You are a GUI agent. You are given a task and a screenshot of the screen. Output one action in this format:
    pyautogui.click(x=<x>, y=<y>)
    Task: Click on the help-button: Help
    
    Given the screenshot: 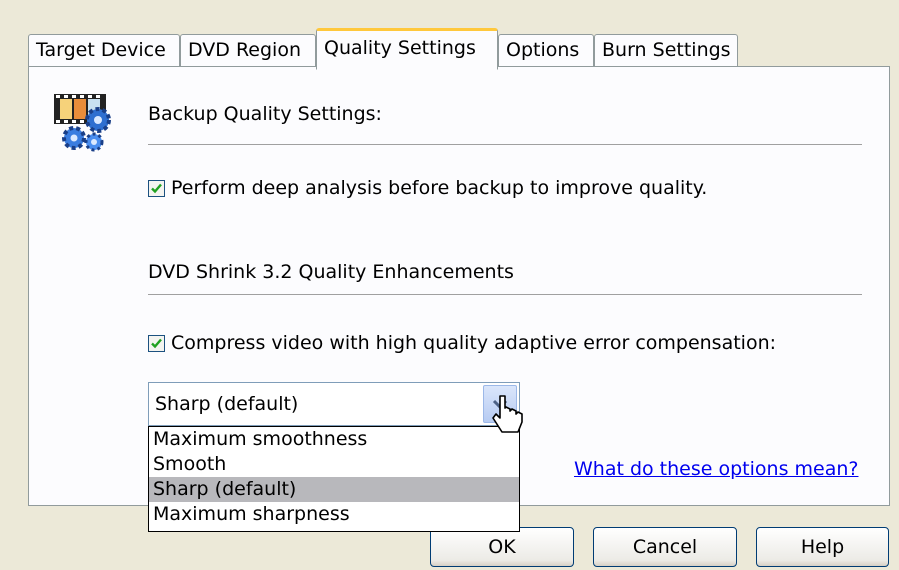 What is the action you would take?
    pyautogui.click(x=822, y=547)
    